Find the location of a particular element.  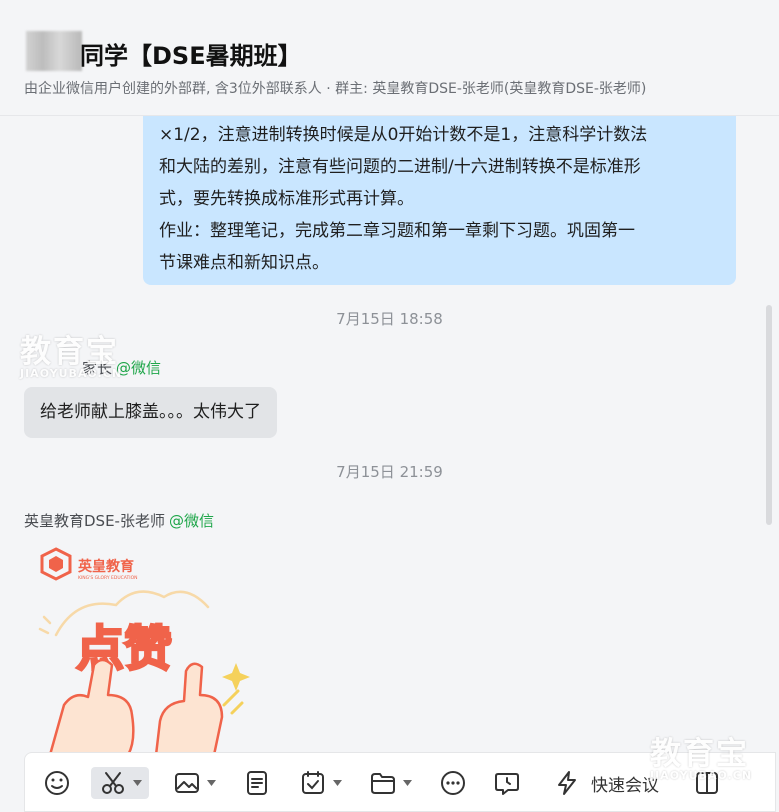

document-button is located at coordinates (257, 783).